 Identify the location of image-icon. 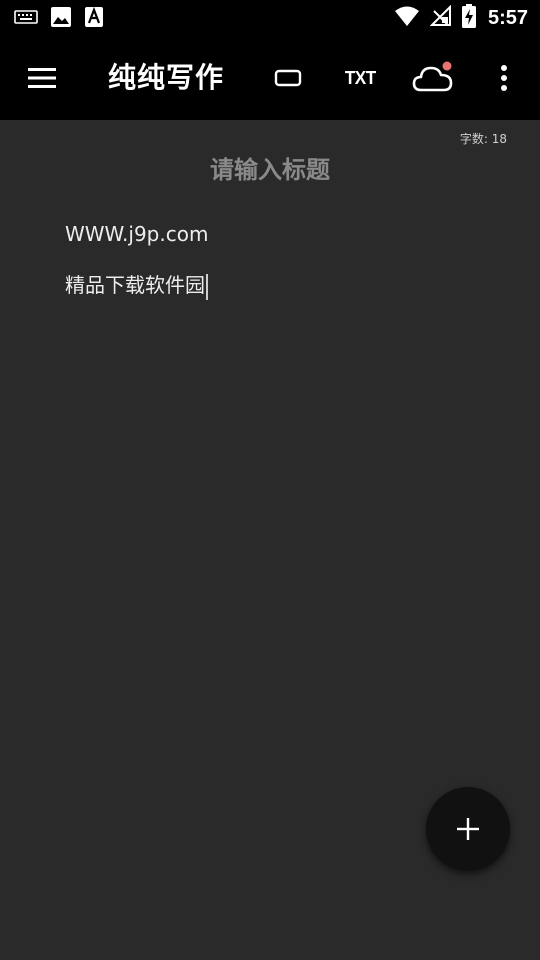
(61, 19).